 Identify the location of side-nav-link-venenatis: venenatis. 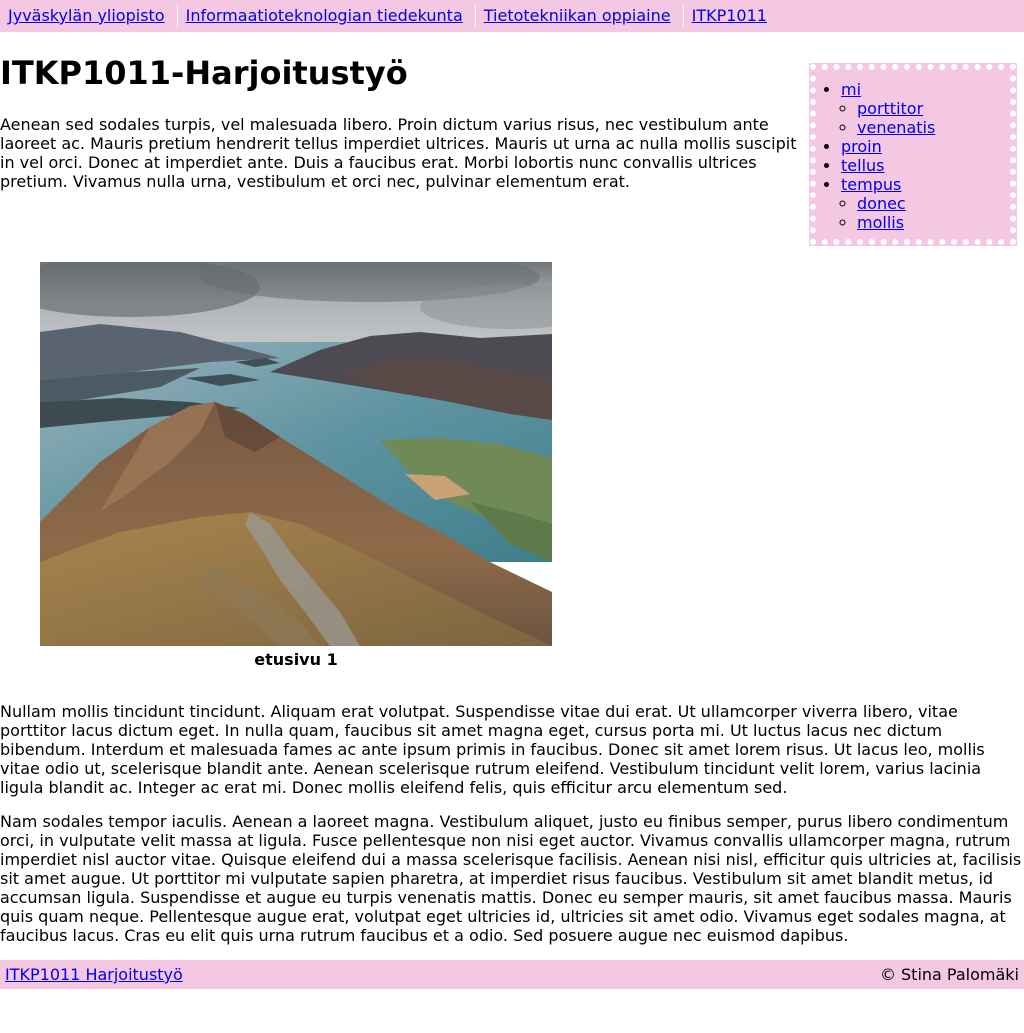
(896, 127).